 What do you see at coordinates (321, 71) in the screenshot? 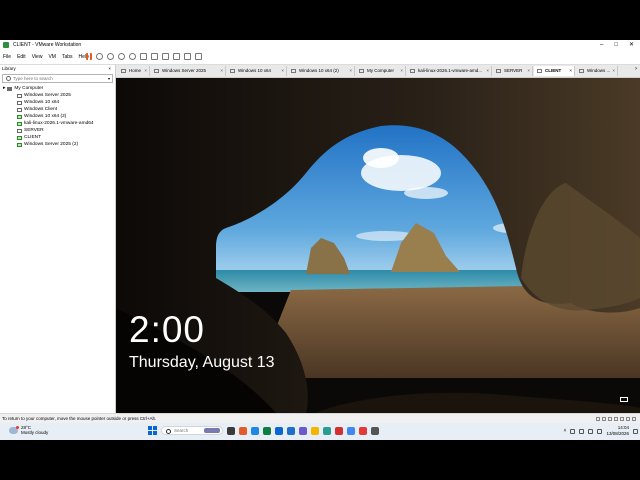
I see `tab-windows-10-x64-2: Windows 10 x64 (2) ×` at bounding box center [321, 71].